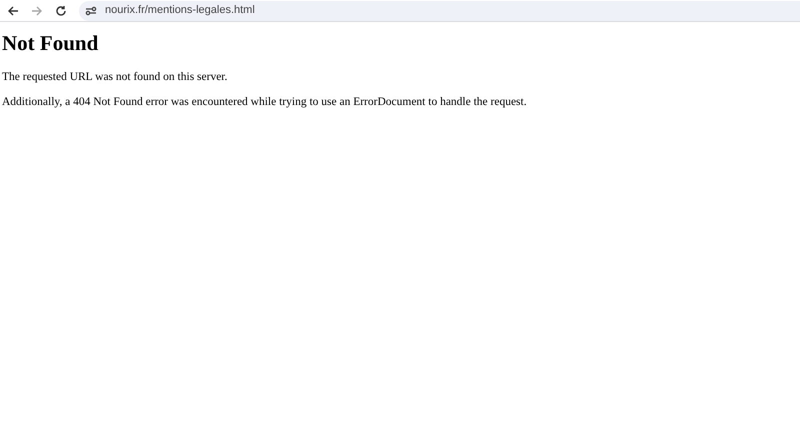 The width and height of the screenshot is (800, 423). What do you see at coordinates (37, 10) in the screenshot?
I see `forward-arrow-icon` at bounding box center [37, 10].